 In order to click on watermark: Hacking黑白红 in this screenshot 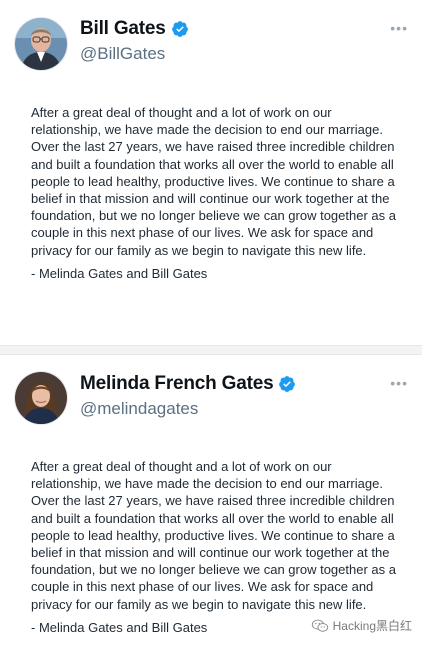, I will do `click(361, 625)`.